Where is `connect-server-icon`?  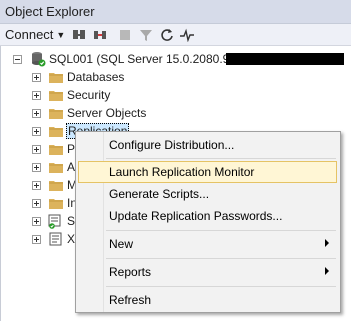
connect-server-icon is located at coordinates (79, 35).